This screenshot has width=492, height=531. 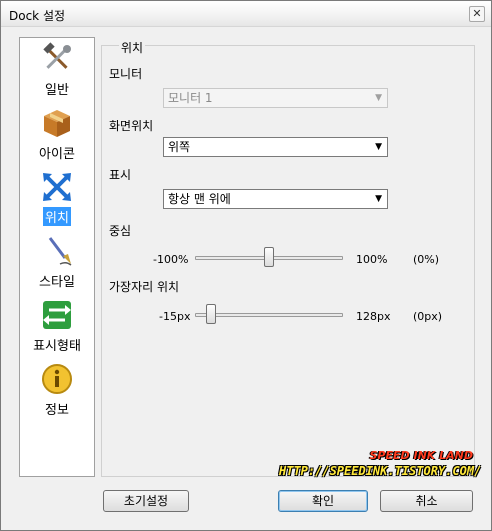 What do you see at coordinates (57, 74) in the screenshot?
I see `sidebar-item-general: 일반` at bounding box center [57, 74].